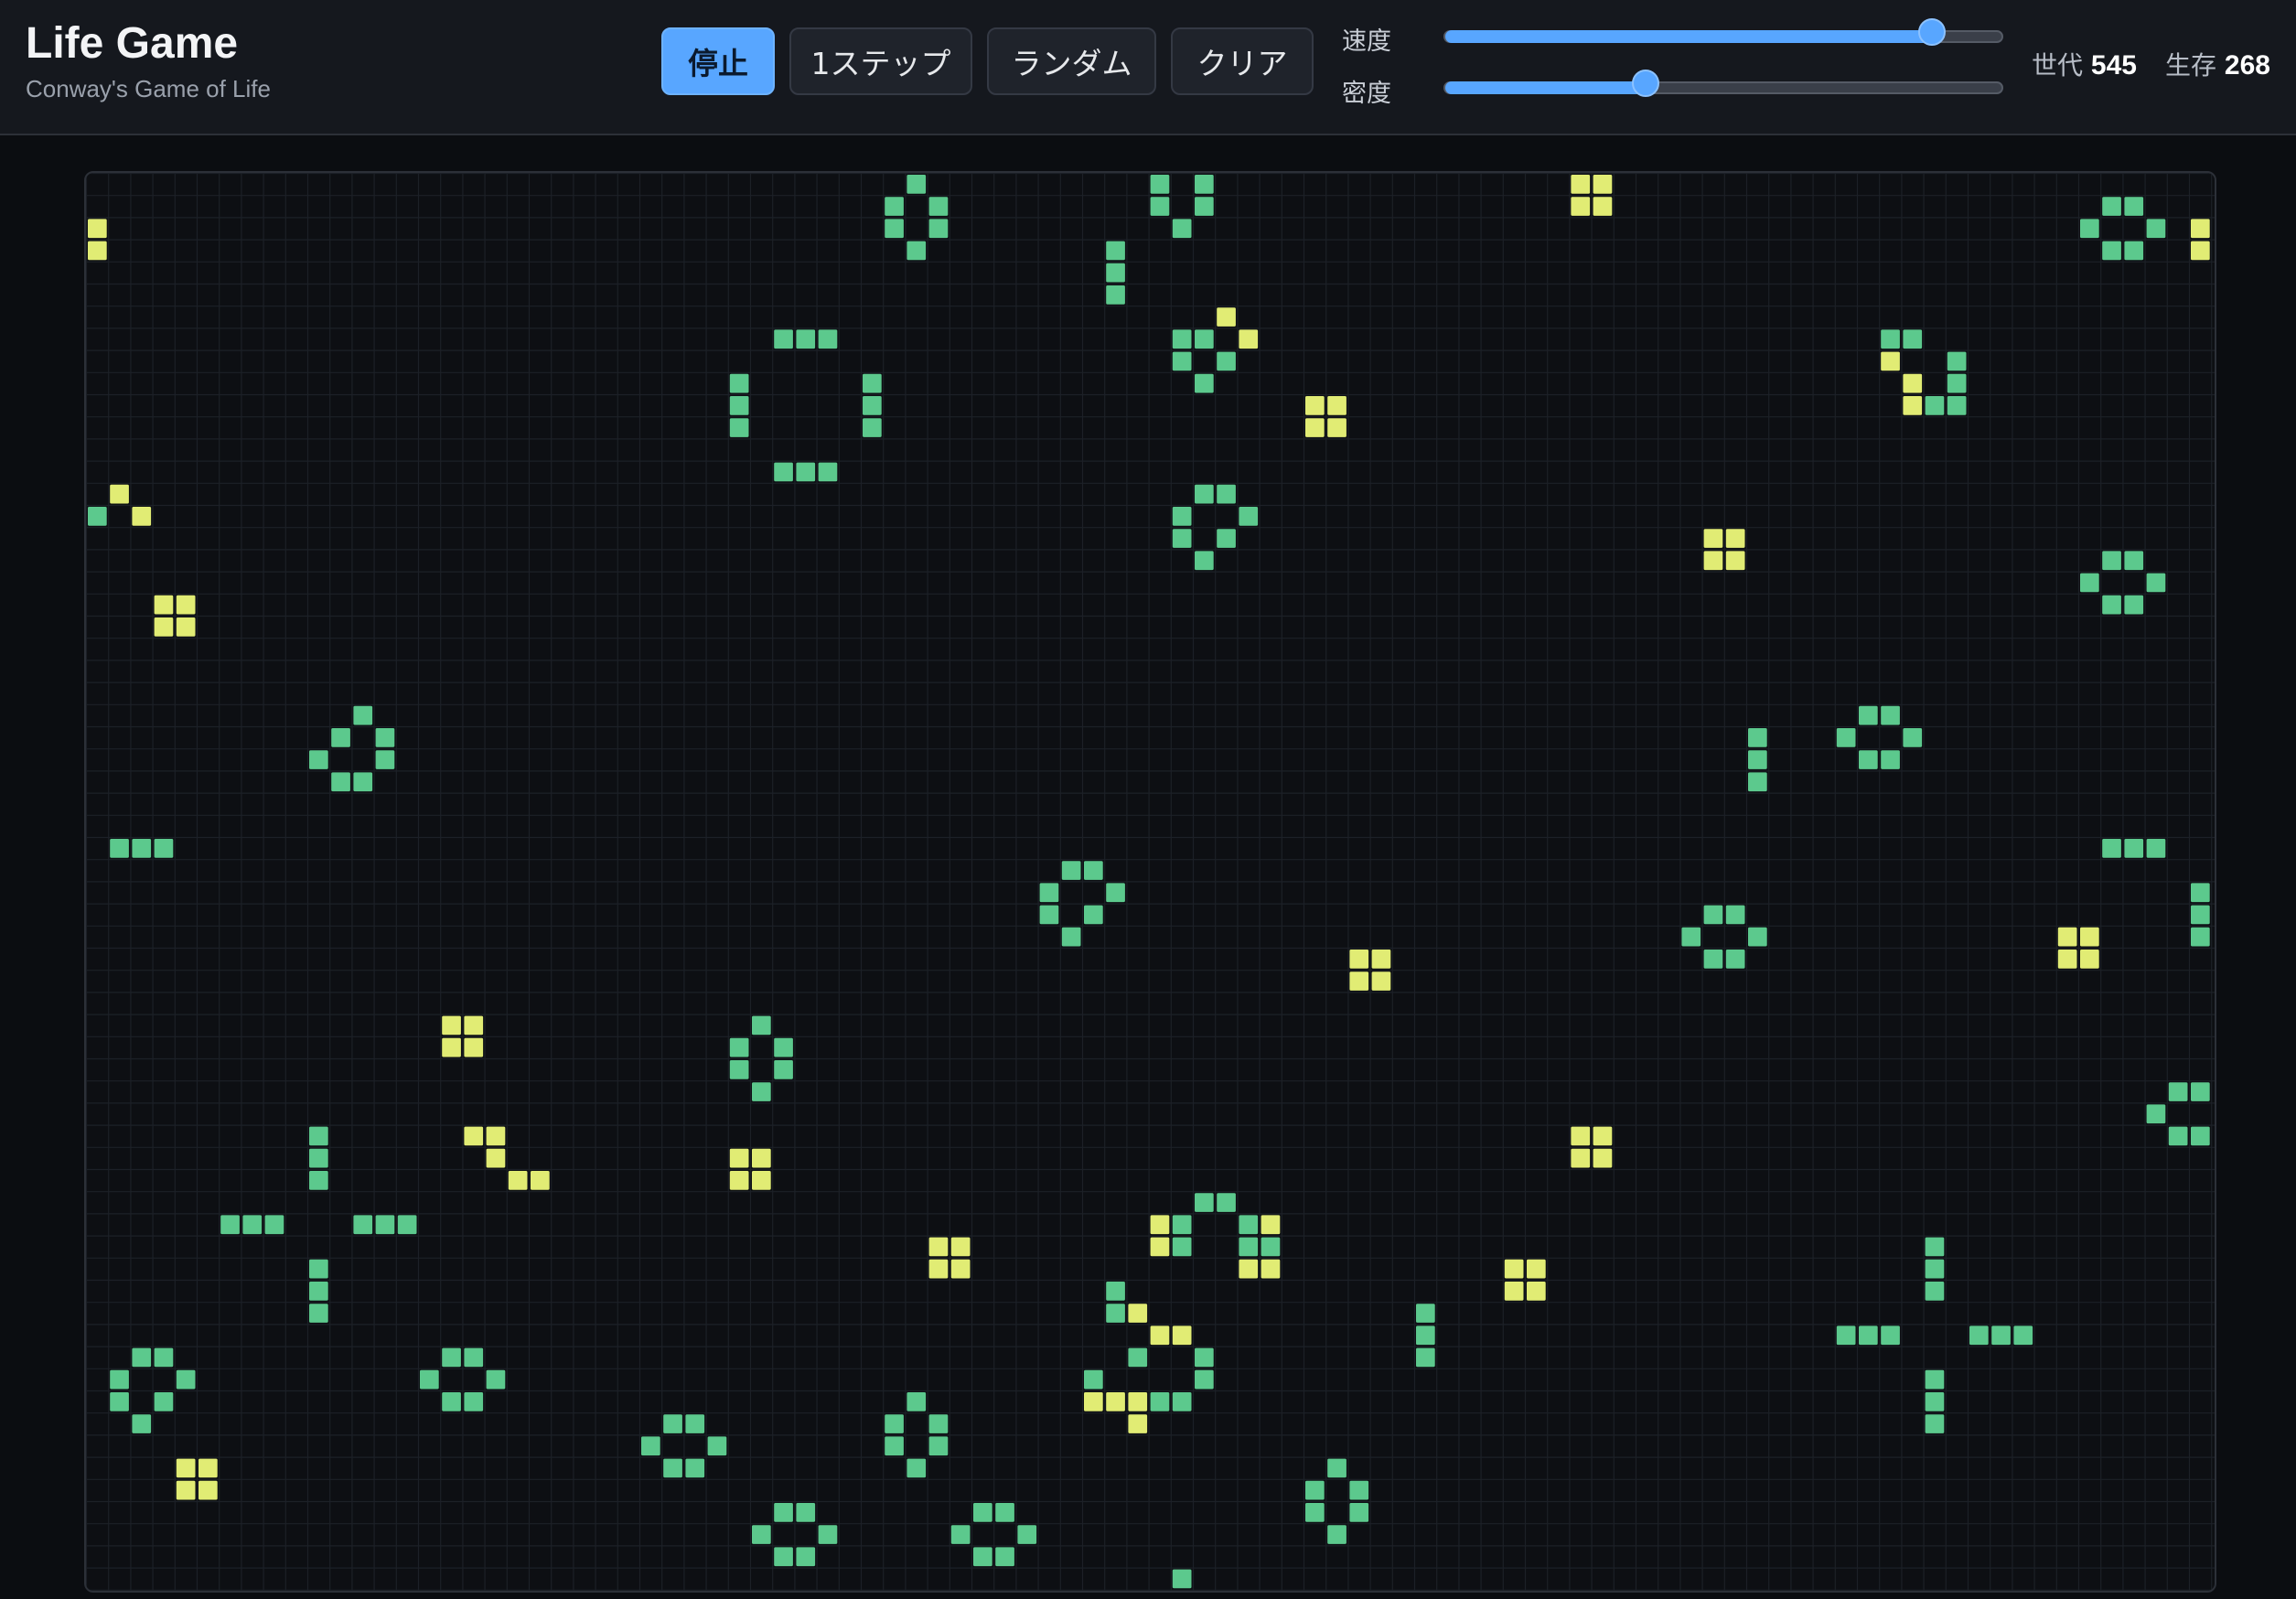  I want to click on stop-button: 停止, so click(718, 61).